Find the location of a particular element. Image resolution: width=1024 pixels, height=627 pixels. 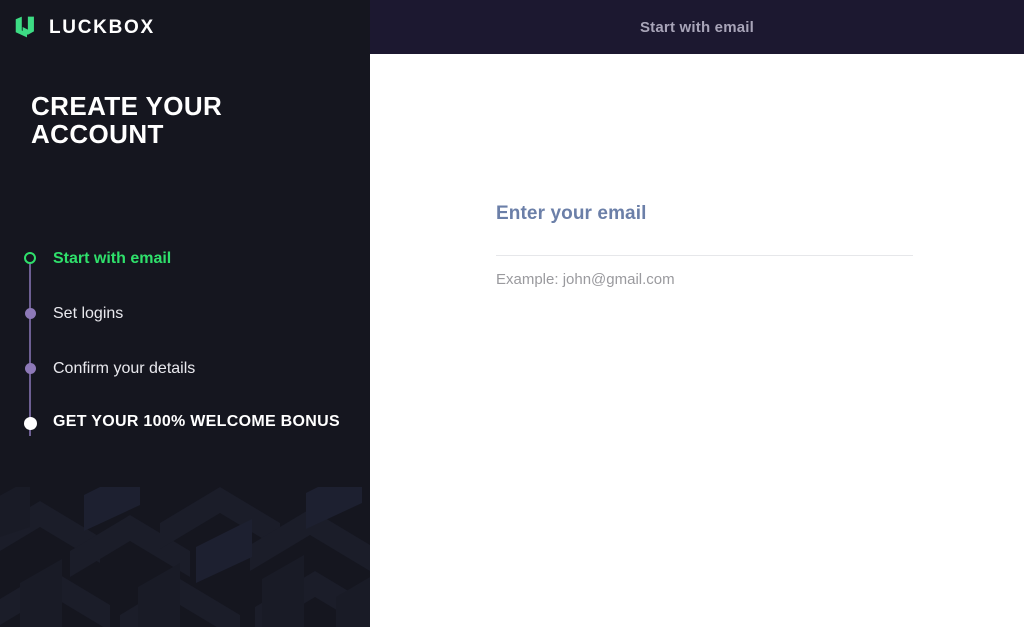

step-label: Set logins is located at coordinates (88, 313).